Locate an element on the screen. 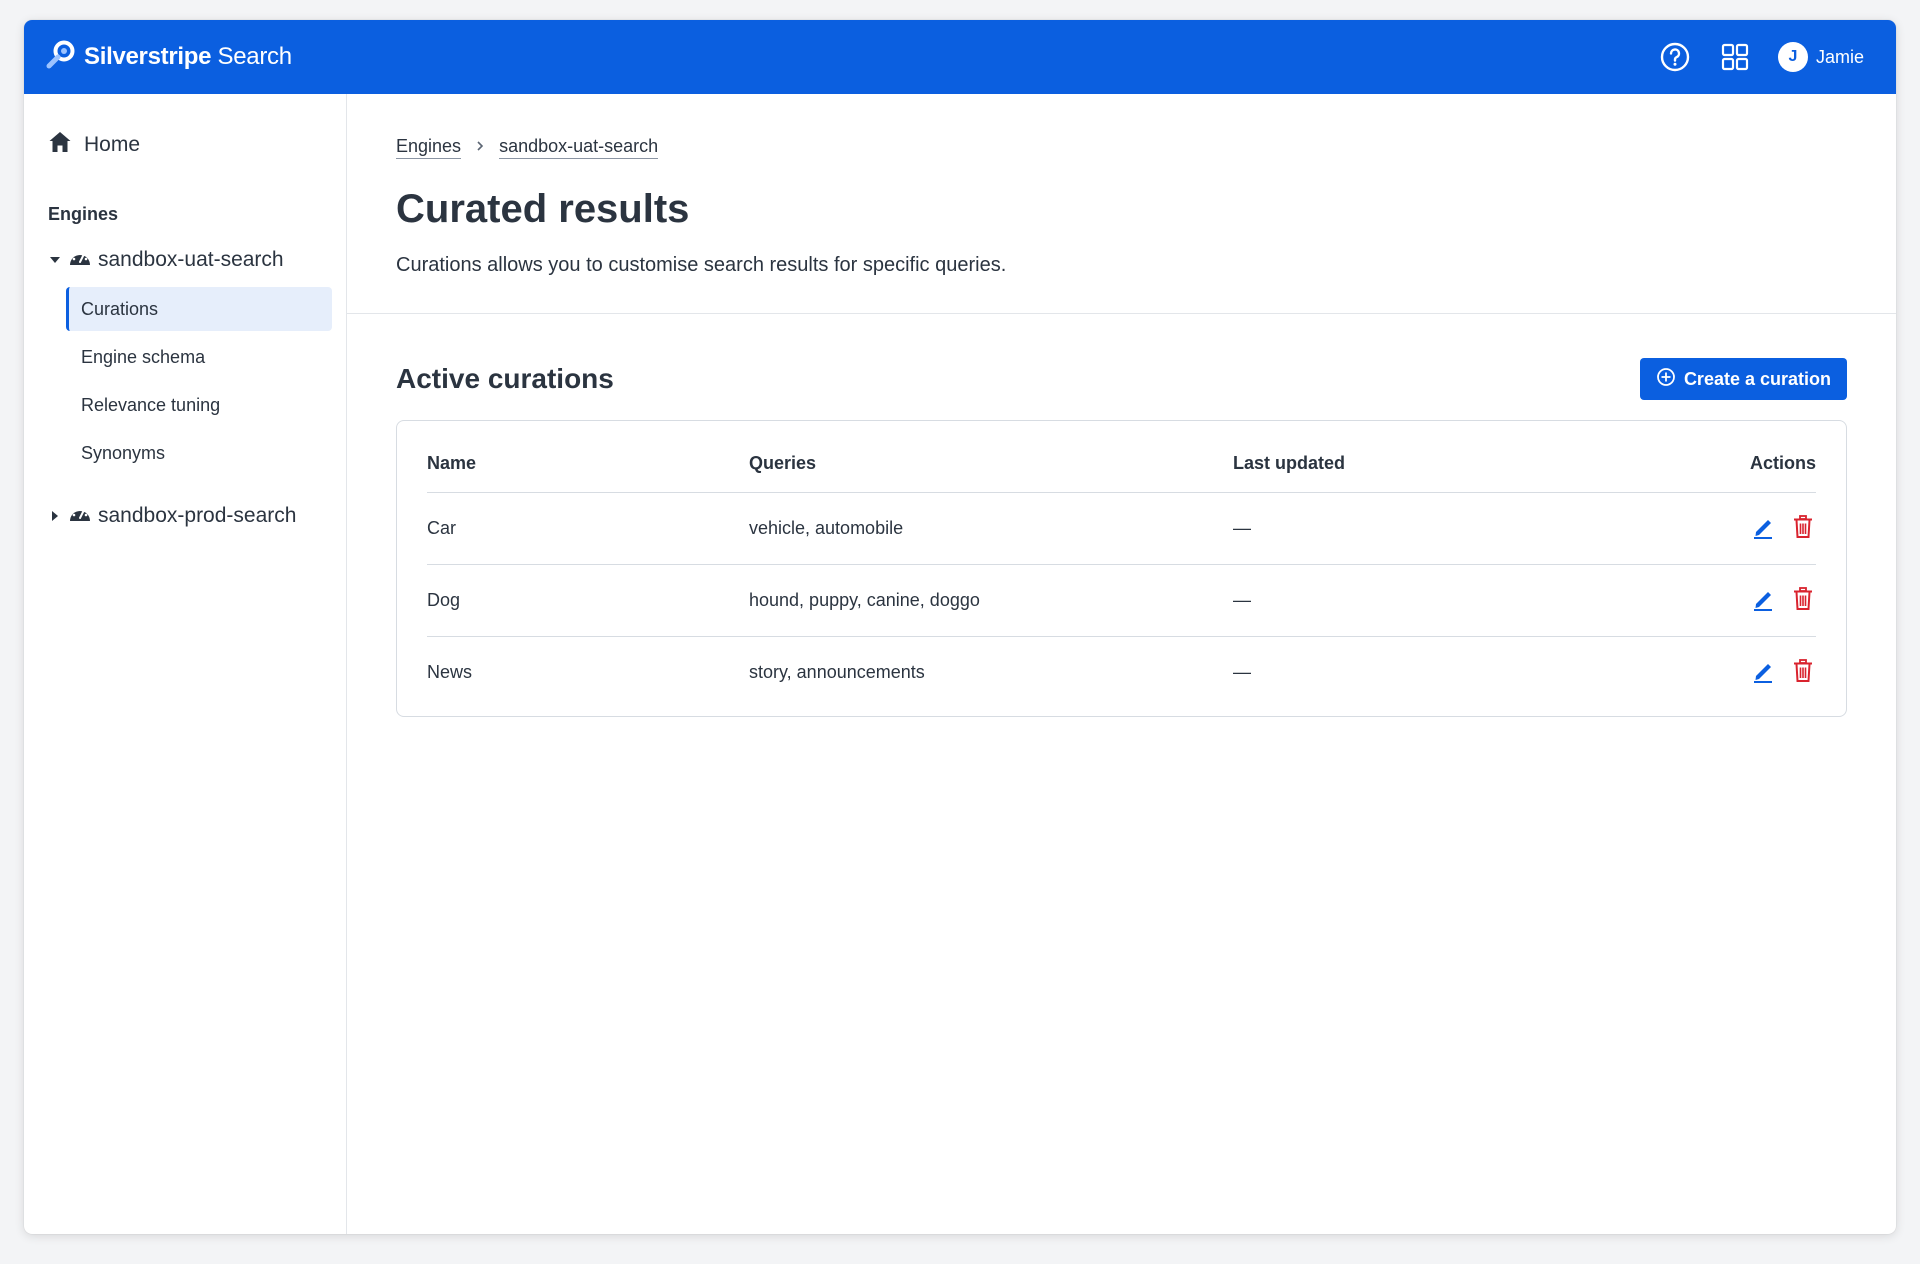  sidebar-engine-uat-label: sandbox-uat-search is located at coordinates (191, 259).